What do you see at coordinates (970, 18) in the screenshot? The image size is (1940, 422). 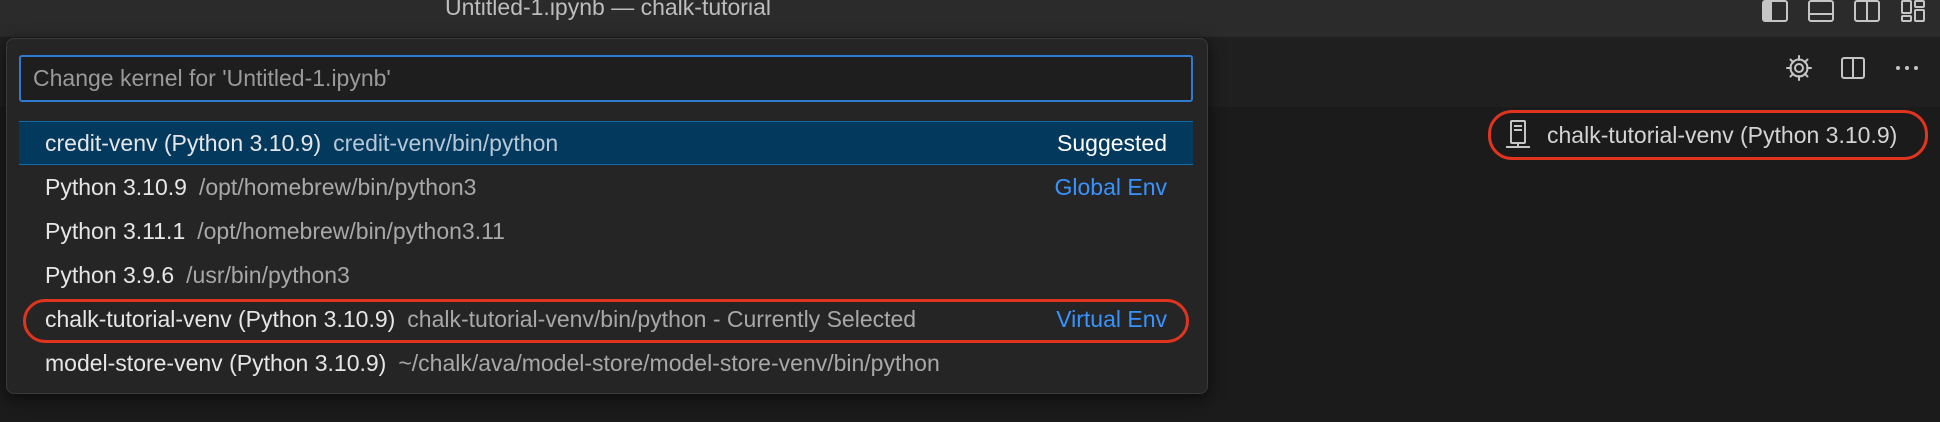 I see `title-bar: Untitled-1.ipynb — chalk-tutorial` at bounding box center [970, 18].